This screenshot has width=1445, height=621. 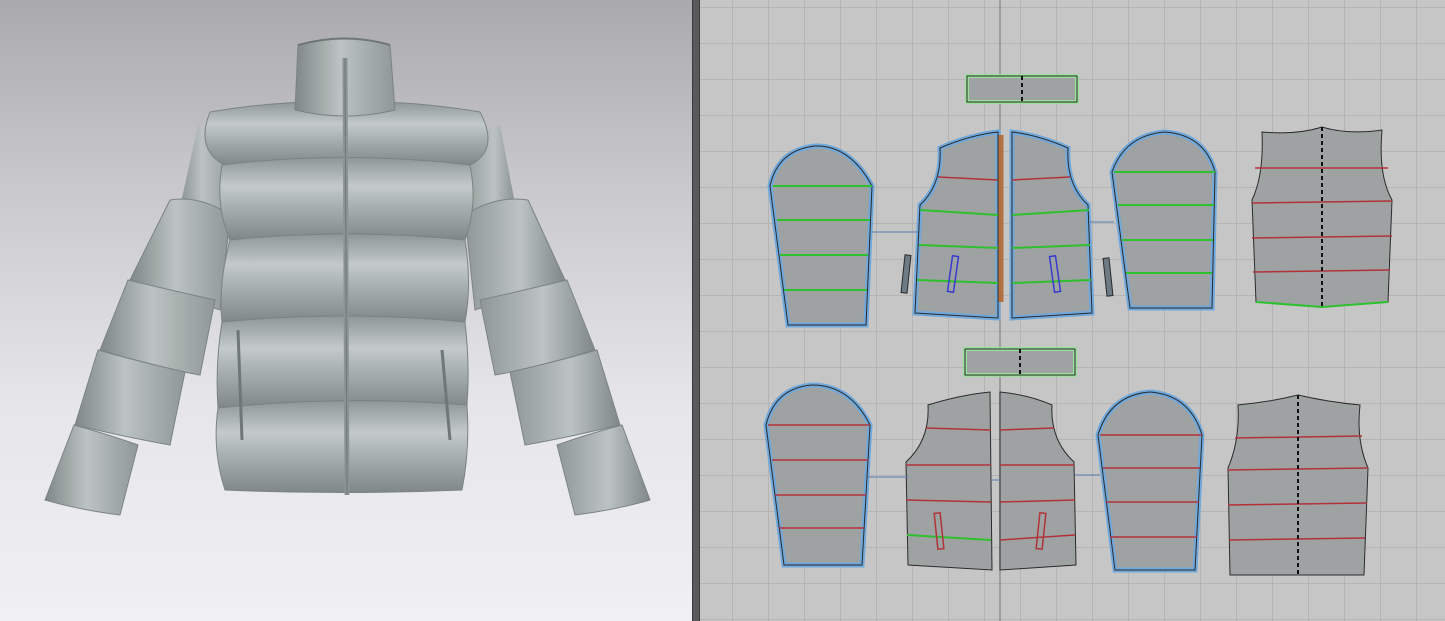 What do you see at coordinates (949, 481) in the screenshot?
I see `pattern-piece-front-left-bottom` at bounding box center [949, 481].